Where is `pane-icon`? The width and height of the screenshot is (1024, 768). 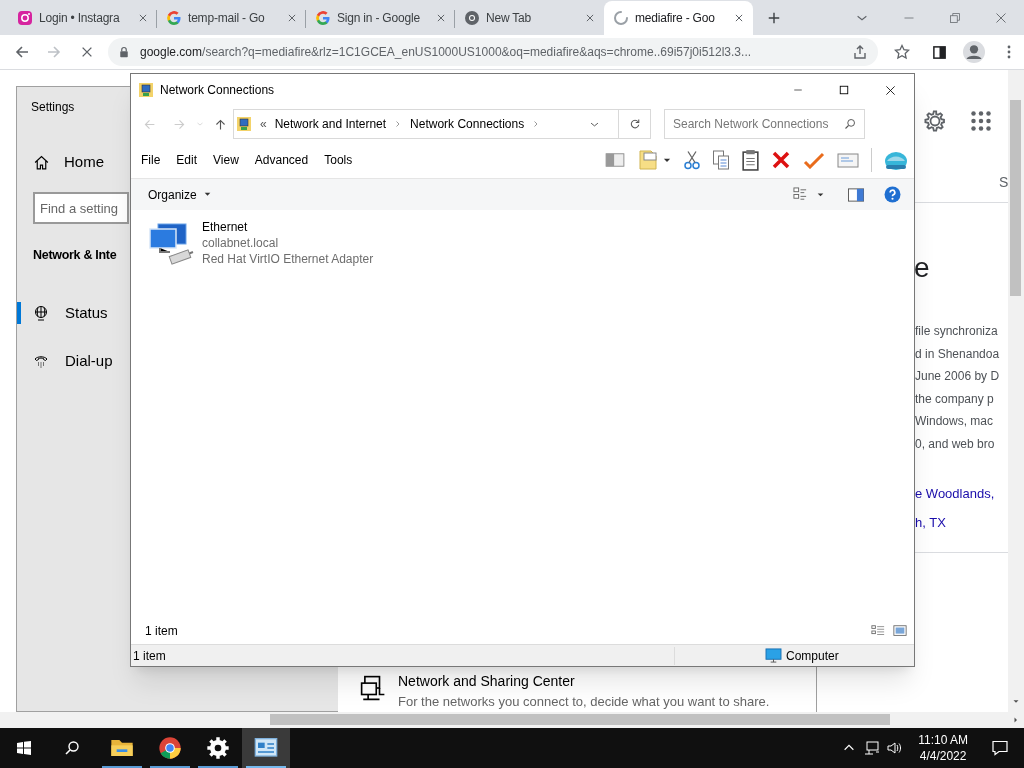
pane-icon is located at coordinates (615, 160).